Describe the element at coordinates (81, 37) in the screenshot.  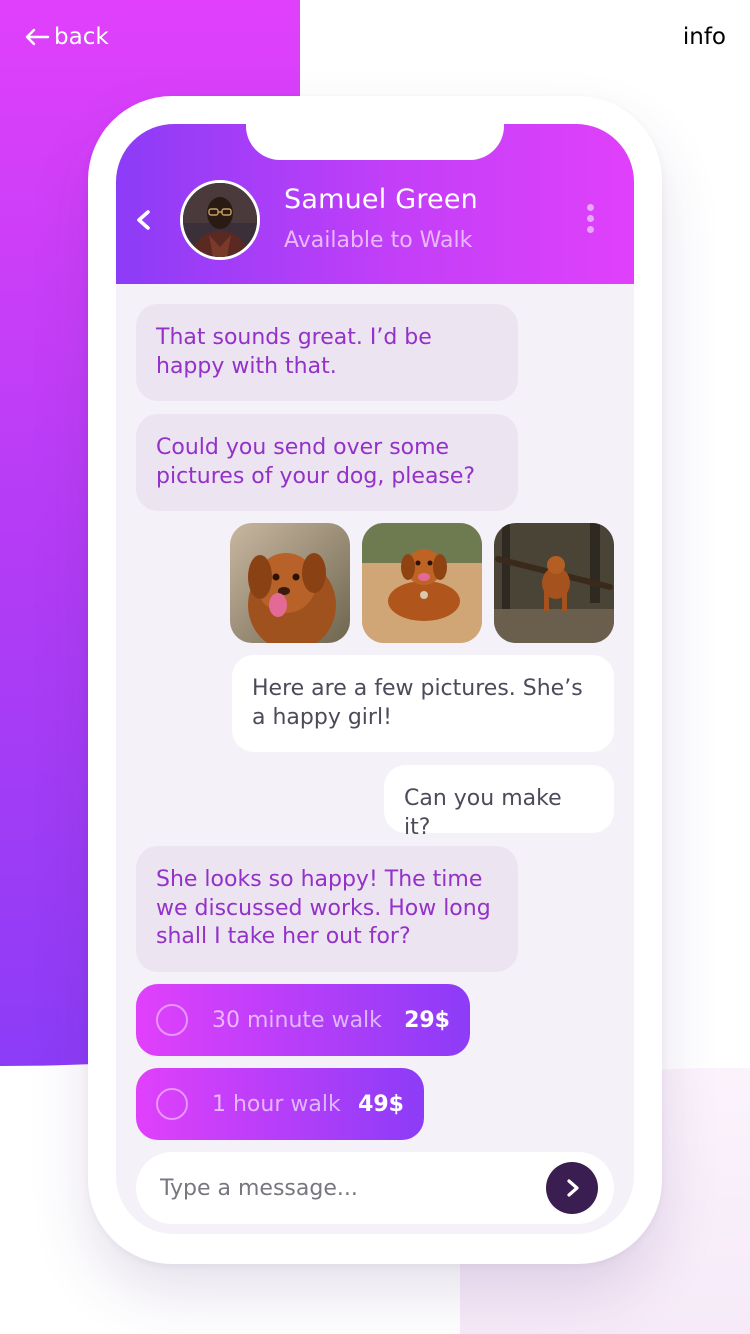
I see `back-link-label: back` at that location.